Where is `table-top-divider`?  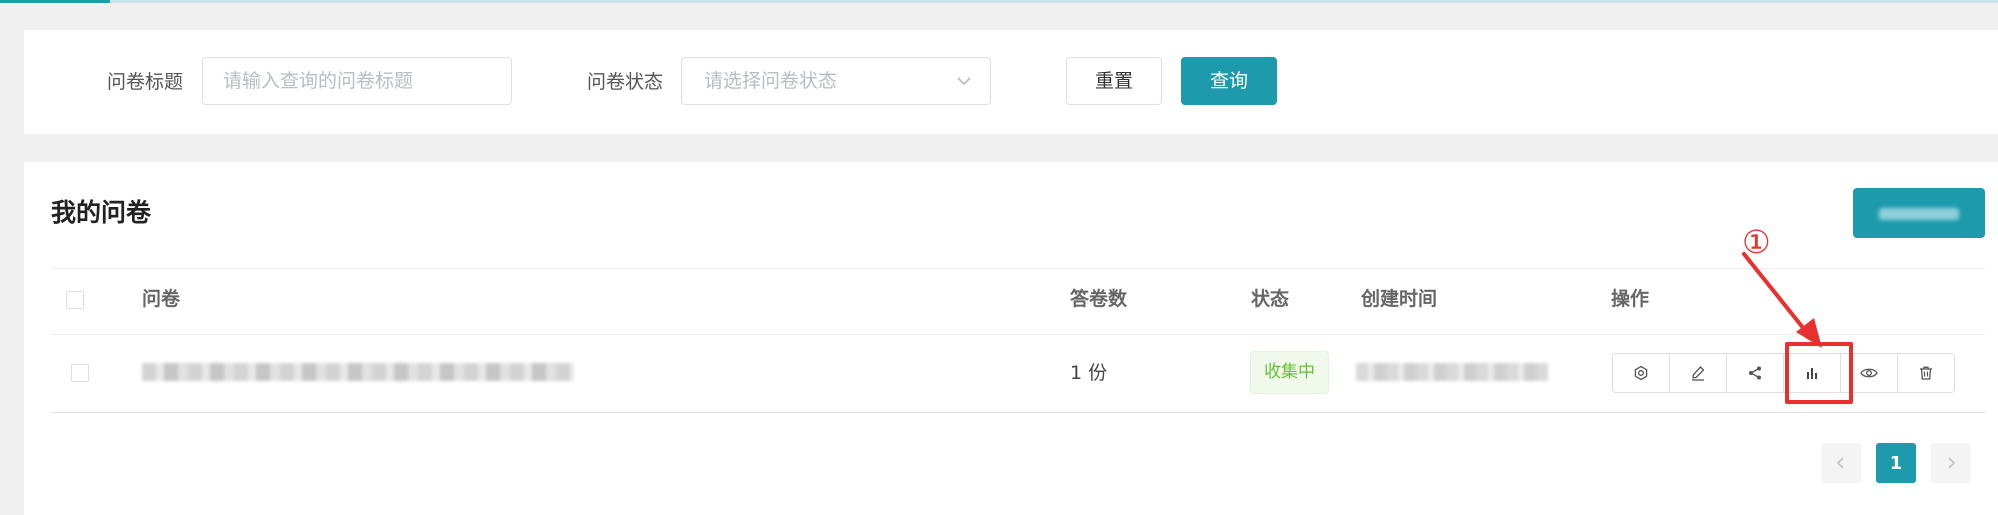 table-top-divider is located at coordinates (1018, 268).